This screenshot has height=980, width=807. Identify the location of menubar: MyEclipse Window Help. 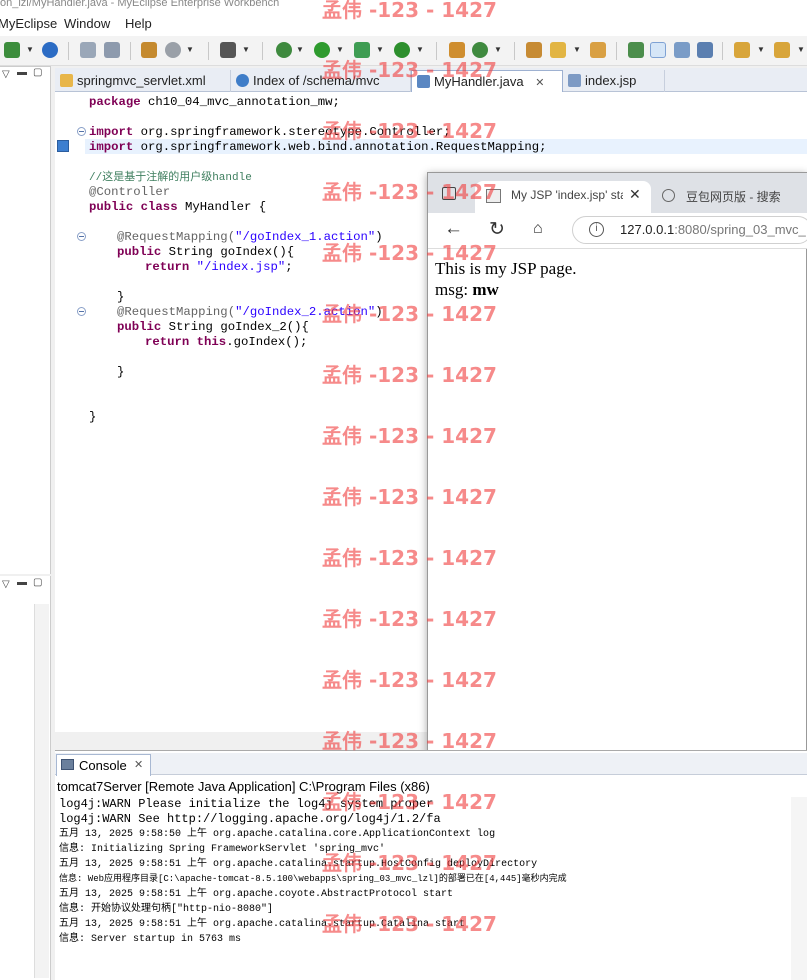
(403, 25).